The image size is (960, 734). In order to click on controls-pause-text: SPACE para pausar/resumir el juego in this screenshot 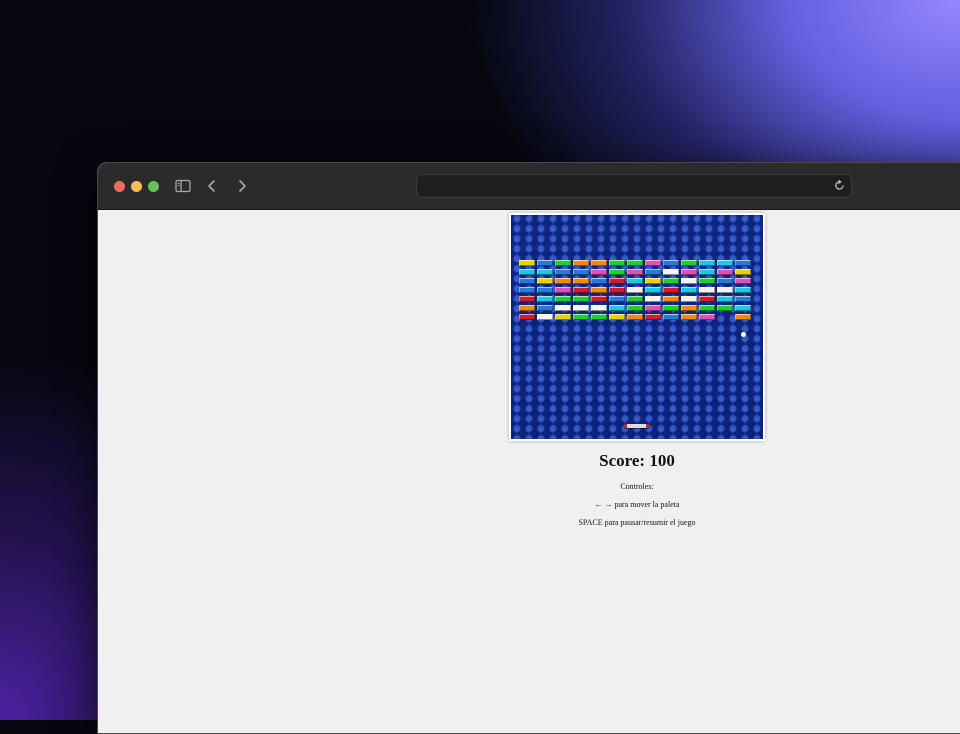, I will do `click(637, 522)`.